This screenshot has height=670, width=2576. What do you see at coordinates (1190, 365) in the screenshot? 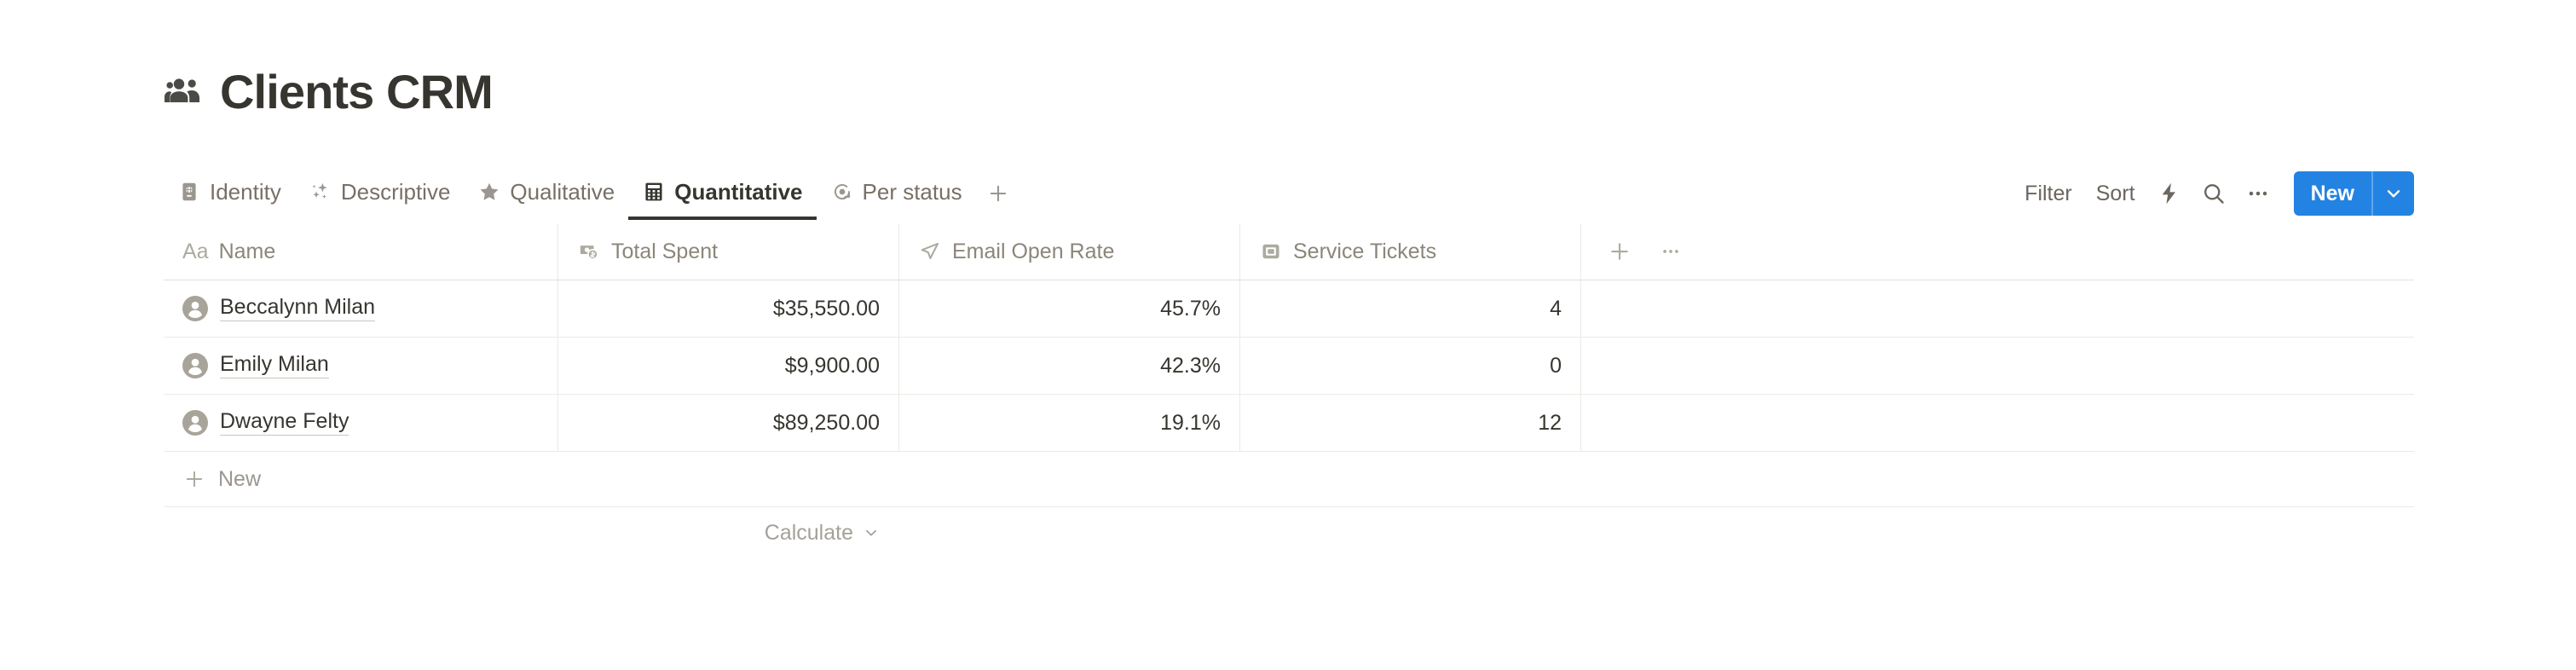
I see `cell-value: 42.3%` at bounding box center [1190, 365].